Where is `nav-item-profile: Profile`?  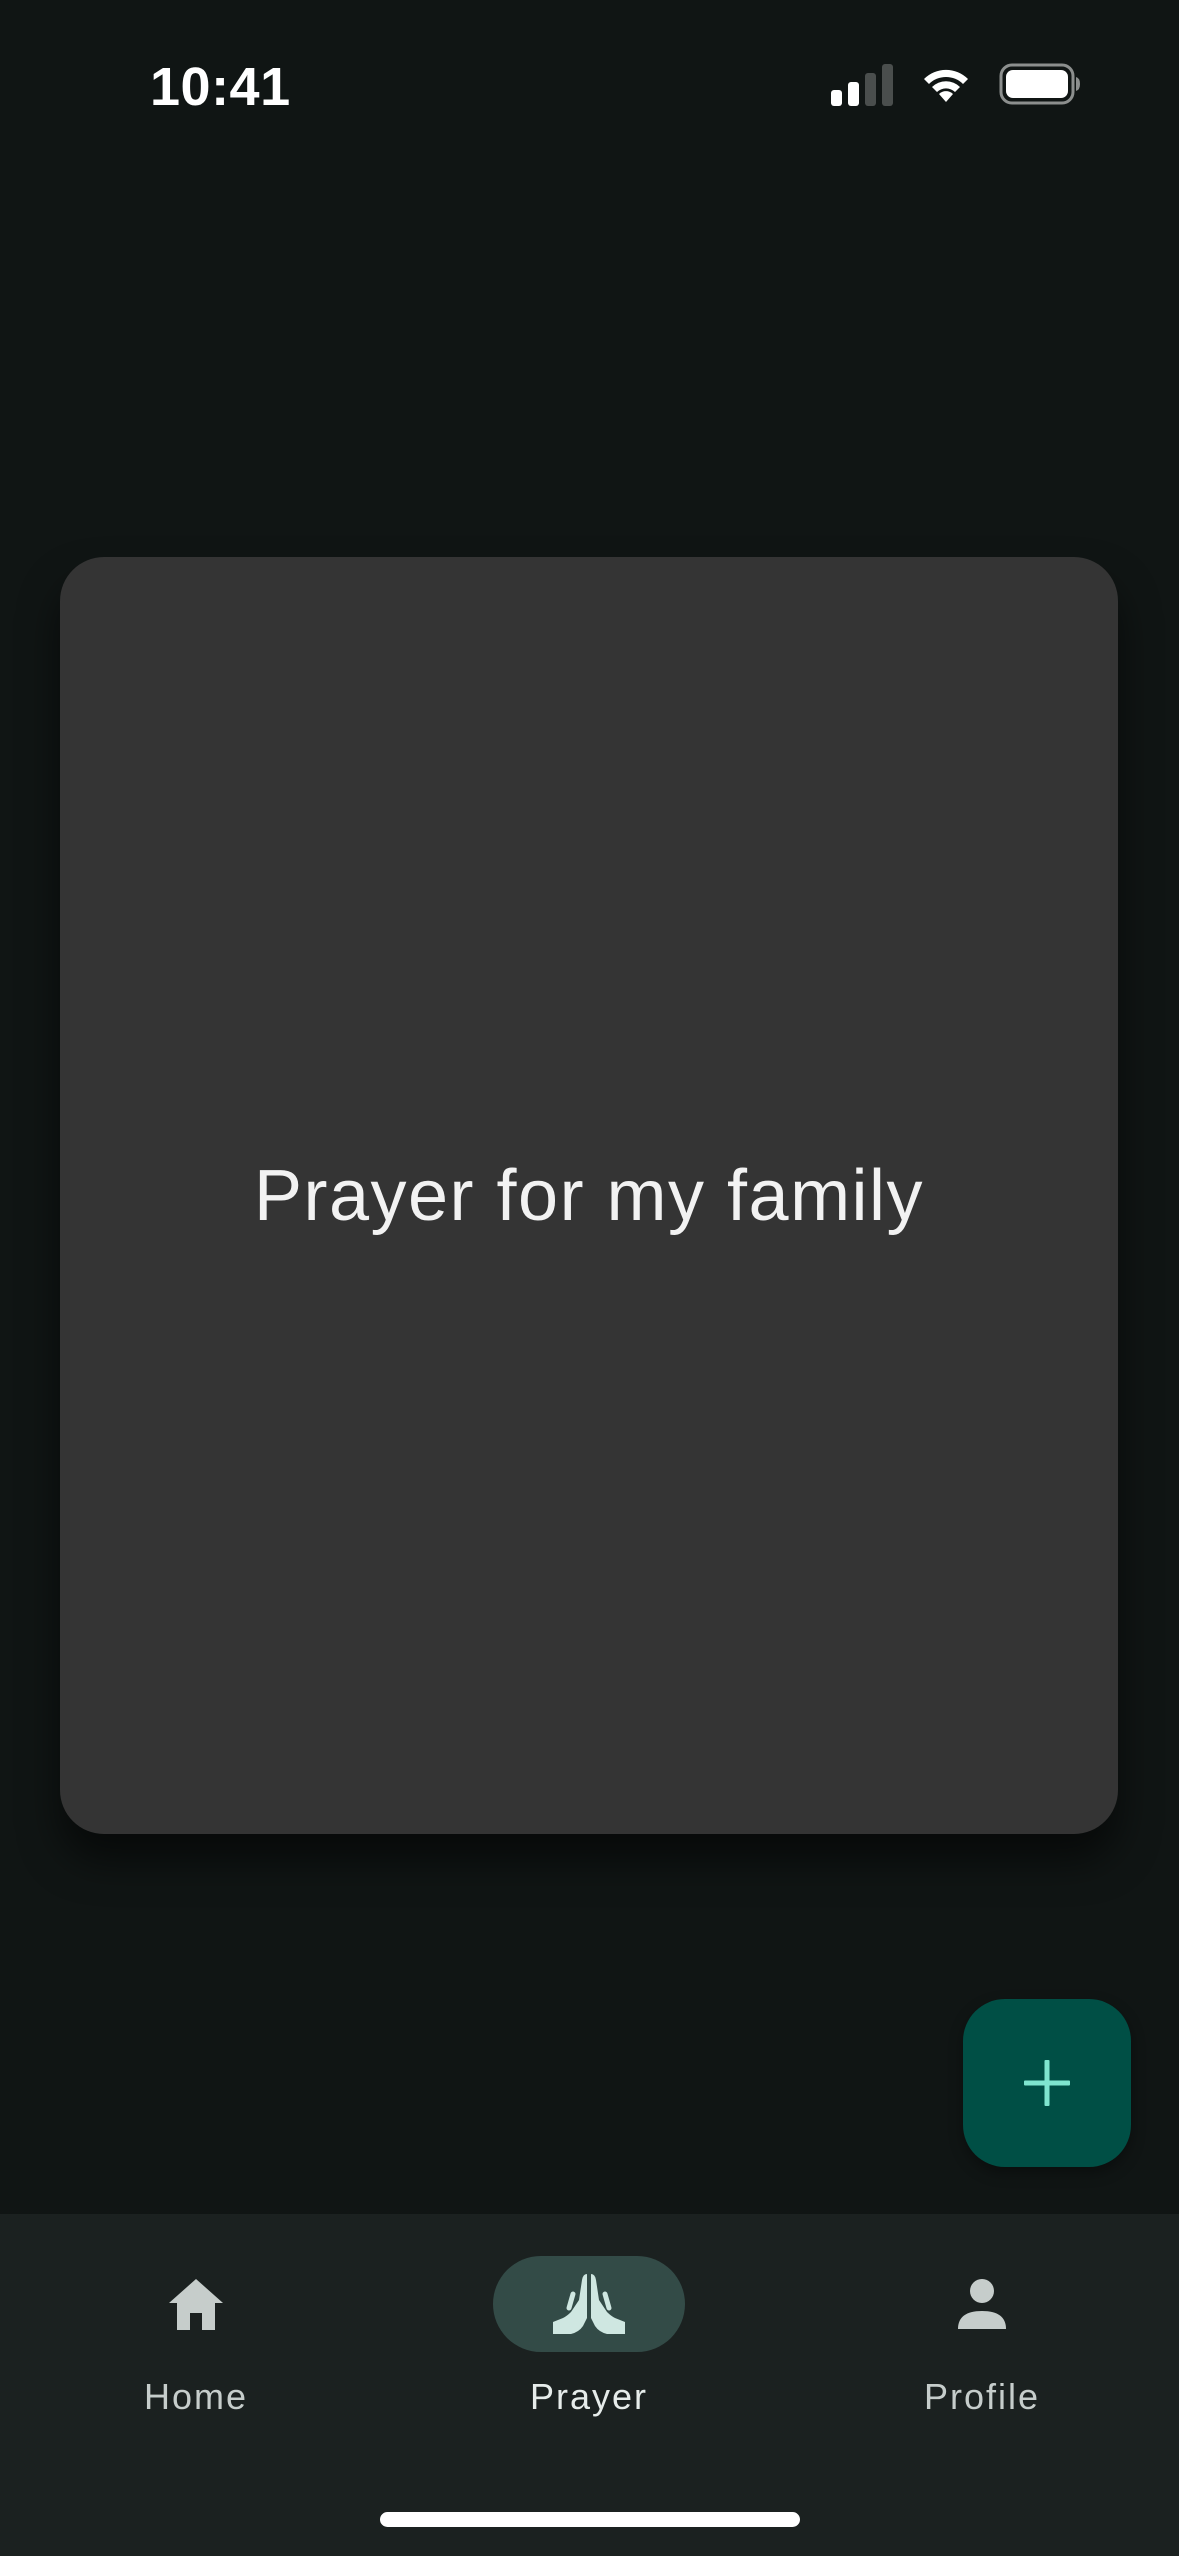 nav-item-profile: Profile is located at coordinates (982, 2346).